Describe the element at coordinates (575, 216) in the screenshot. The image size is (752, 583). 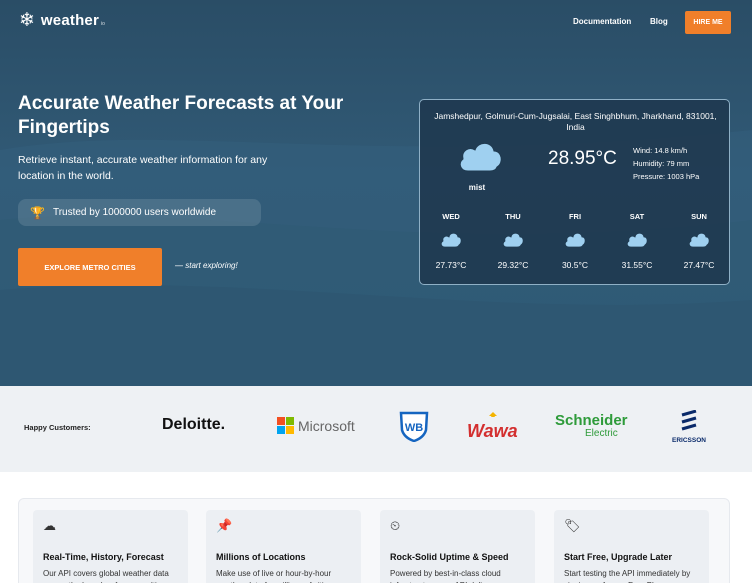
I see `forecast-day-name: FRI` at that location.